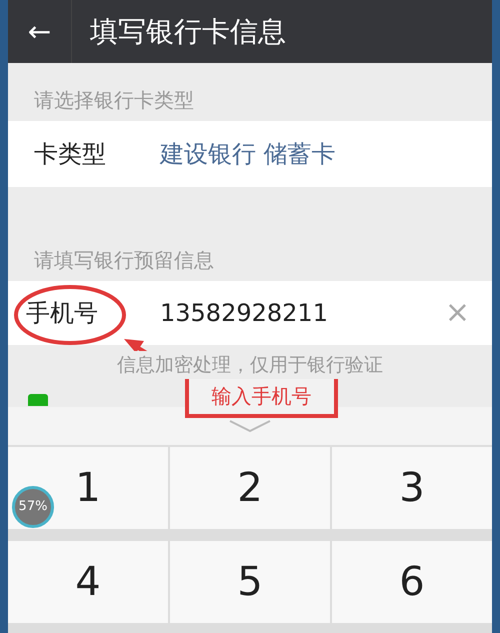 Image resolution: width=500 pixels, height=633 pixels. I want to click on card-type-row: 卡类型 建设银行 储蓄卡, so click(250, 154).